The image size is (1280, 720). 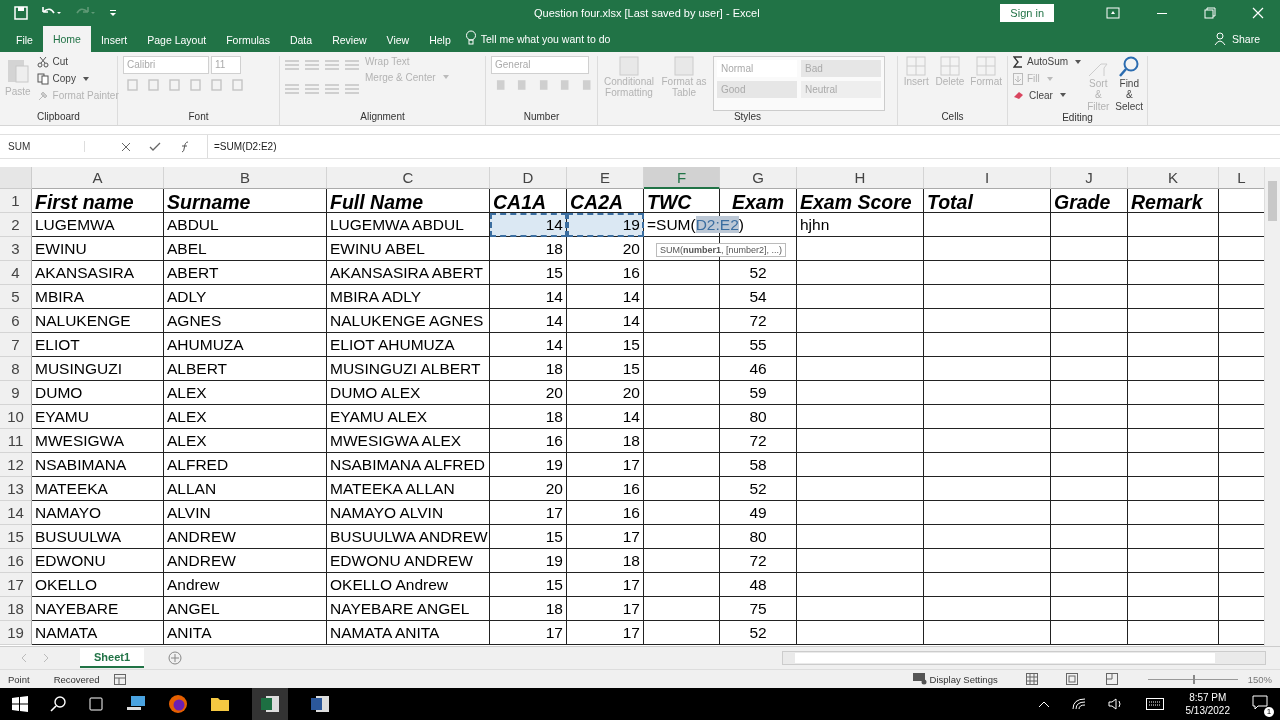 I want to click on clock-time: 8:57 PM, so click(x=1208, y=697).